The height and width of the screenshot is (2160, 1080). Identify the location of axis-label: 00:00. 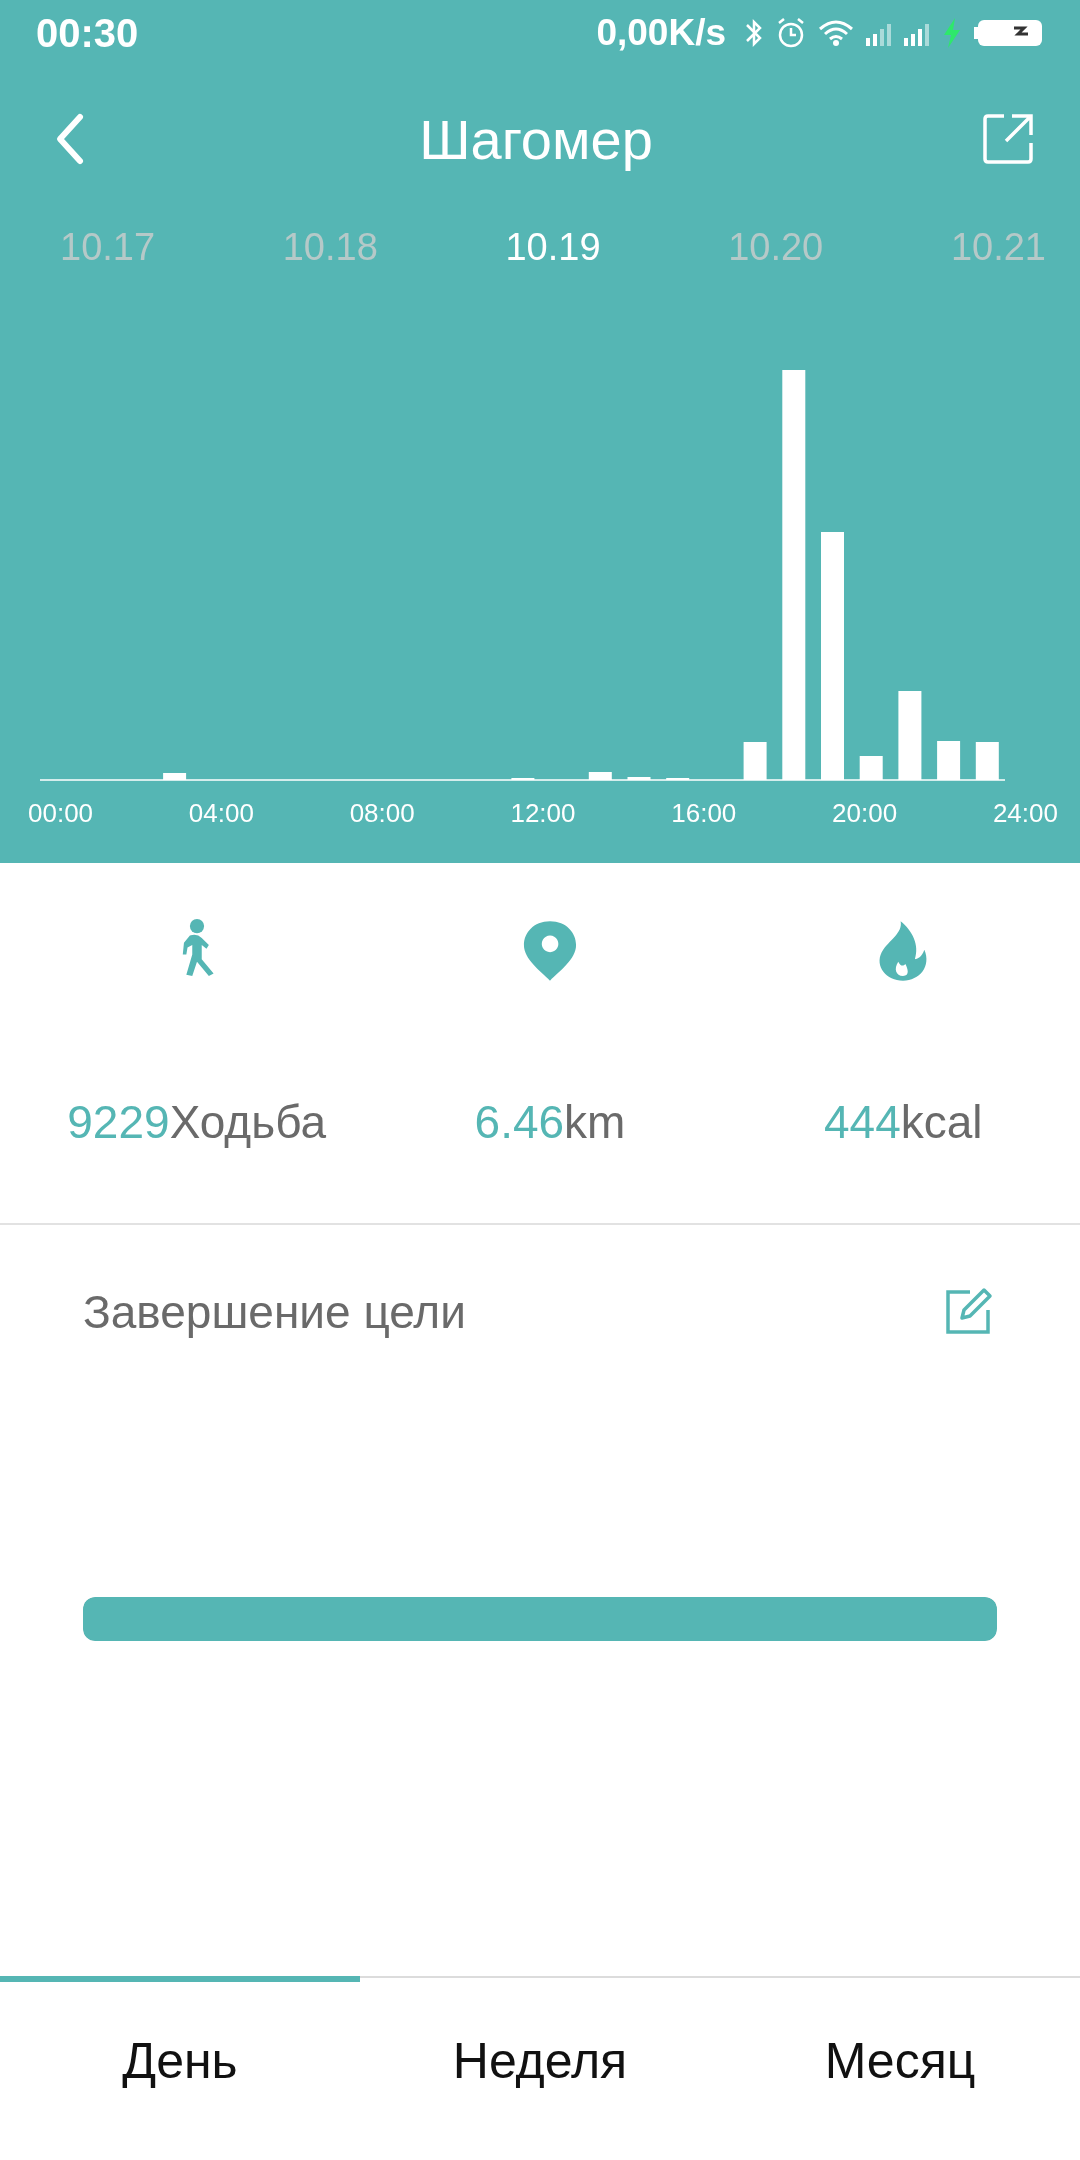
(61, 813).